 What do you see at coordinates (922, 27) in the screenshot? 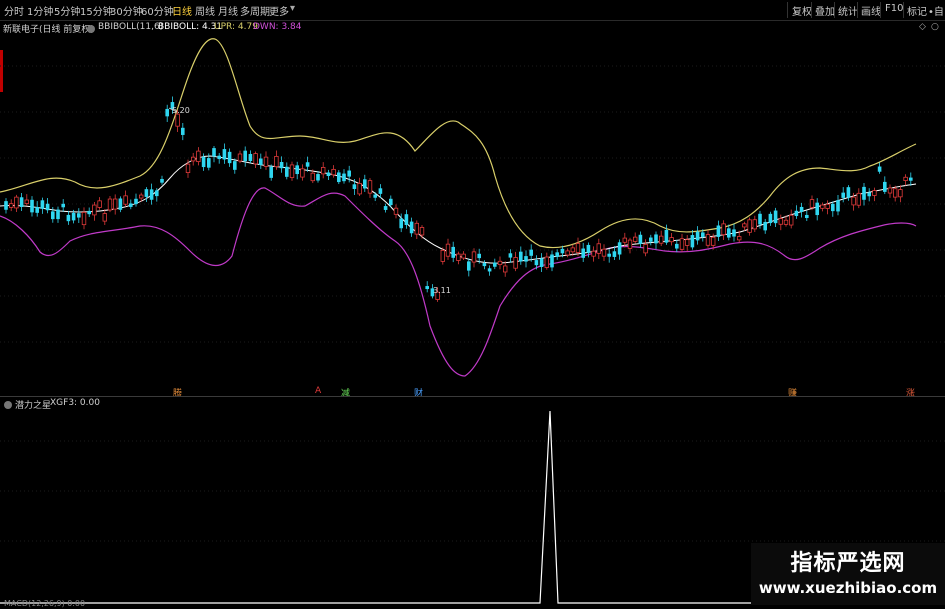
I see `diamond-icon: ◇` at bounding box center [922, 27].